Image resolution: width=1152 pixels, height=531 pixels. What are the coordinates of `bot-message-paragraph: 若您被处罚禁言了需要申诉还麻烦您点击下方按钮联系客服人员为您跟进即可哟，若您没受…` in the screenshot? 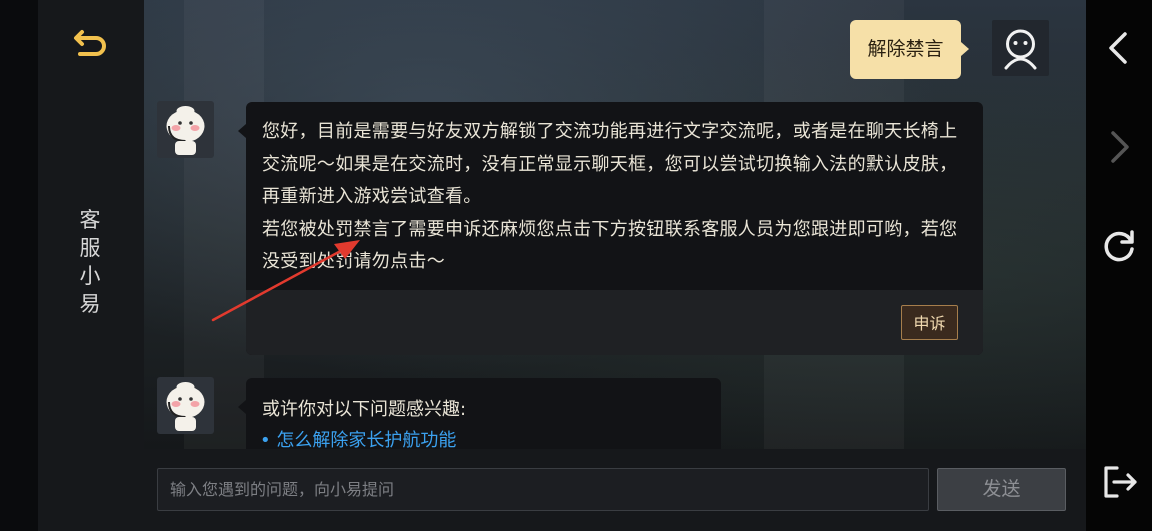 It's located at (610, 245).